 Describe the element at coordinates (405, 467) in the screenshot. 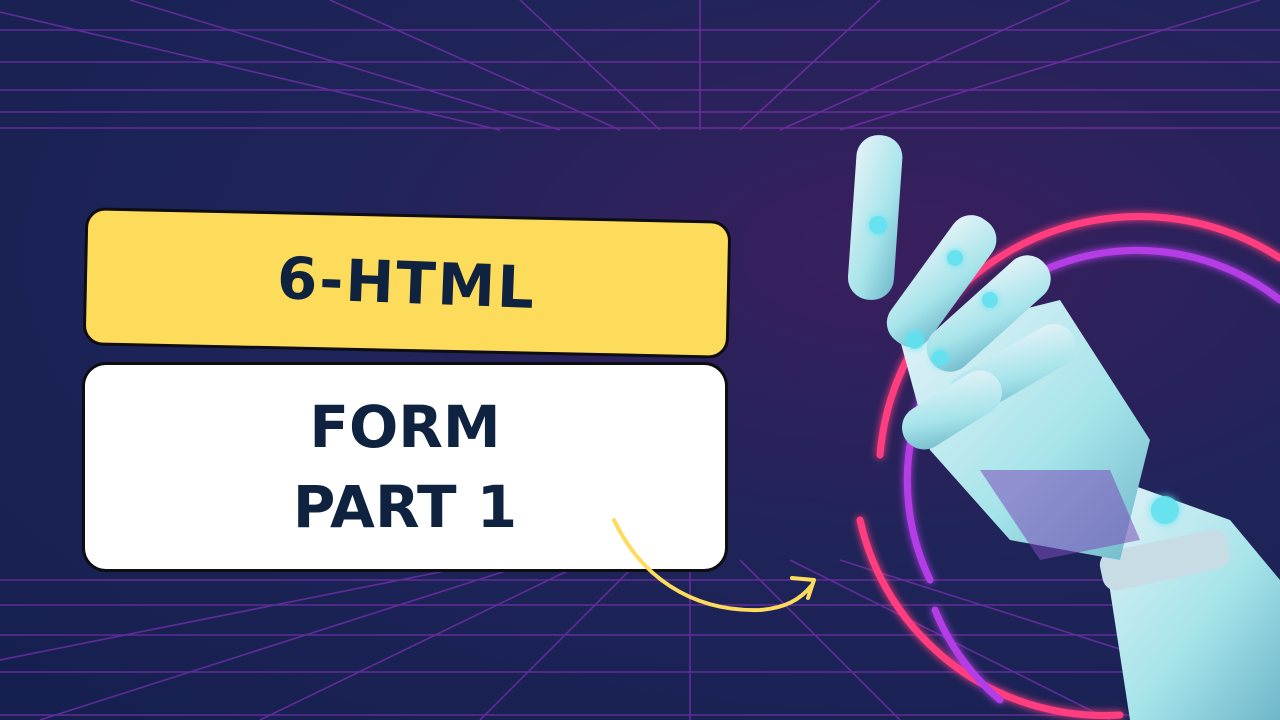

I see `subtitle-card: FORM PART 1` at that location.